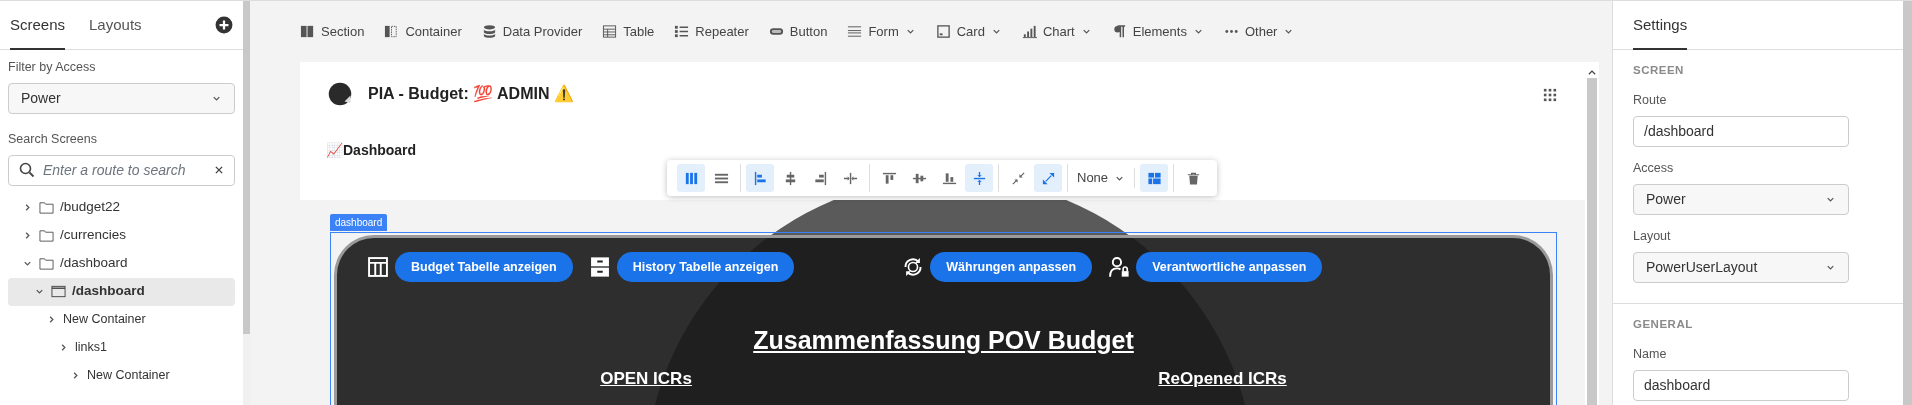  What do you see at coordinates (711, 31) in the screenshot?
I see `toolbar-button: Repeater` at bounding box center [711, 31].